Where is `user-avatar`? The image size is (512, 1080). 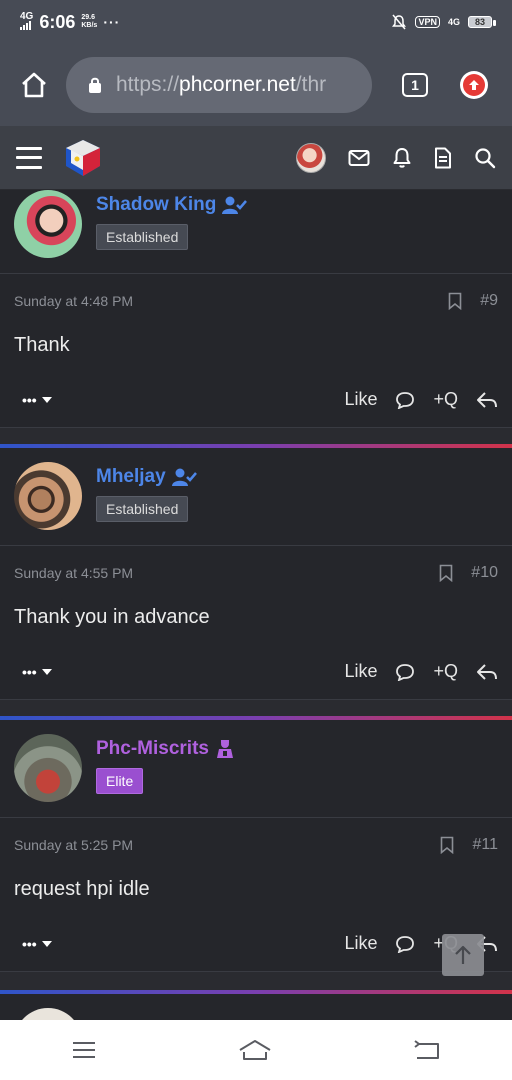
user-avatar is located at coordinates (311, 157).